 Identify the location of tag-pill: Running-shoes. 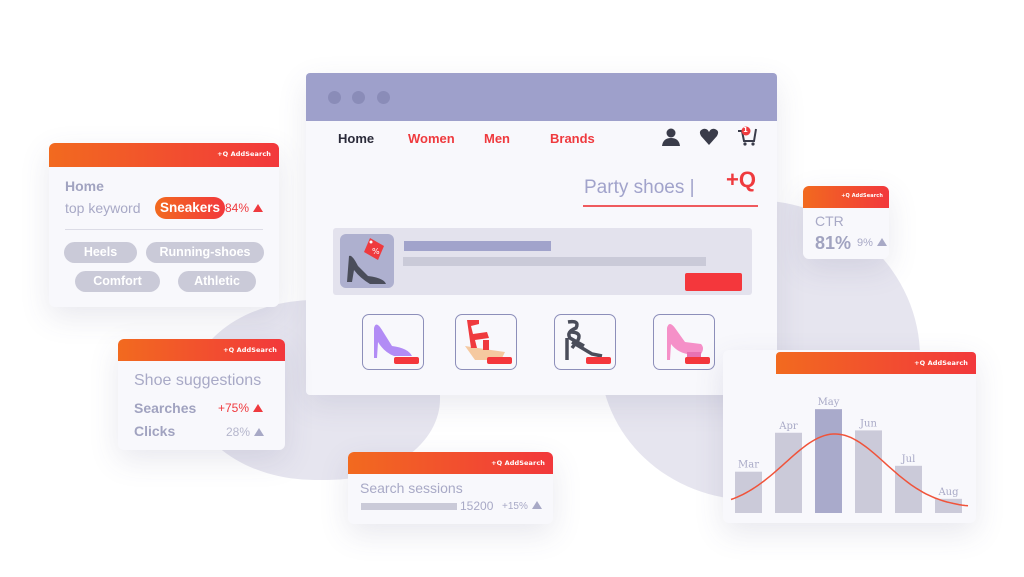
(205, 252).